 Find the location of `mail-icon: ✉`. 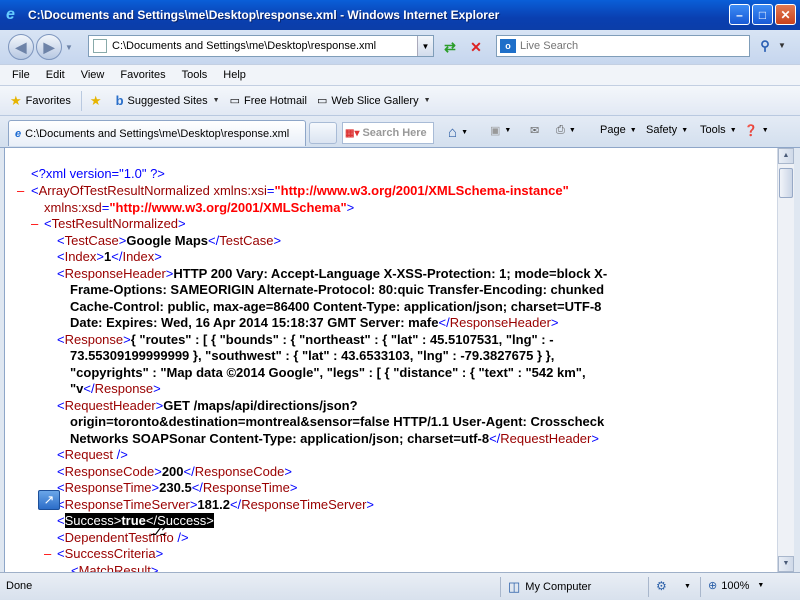

mail-icon: ✉ is located at coordinates (535, 131).